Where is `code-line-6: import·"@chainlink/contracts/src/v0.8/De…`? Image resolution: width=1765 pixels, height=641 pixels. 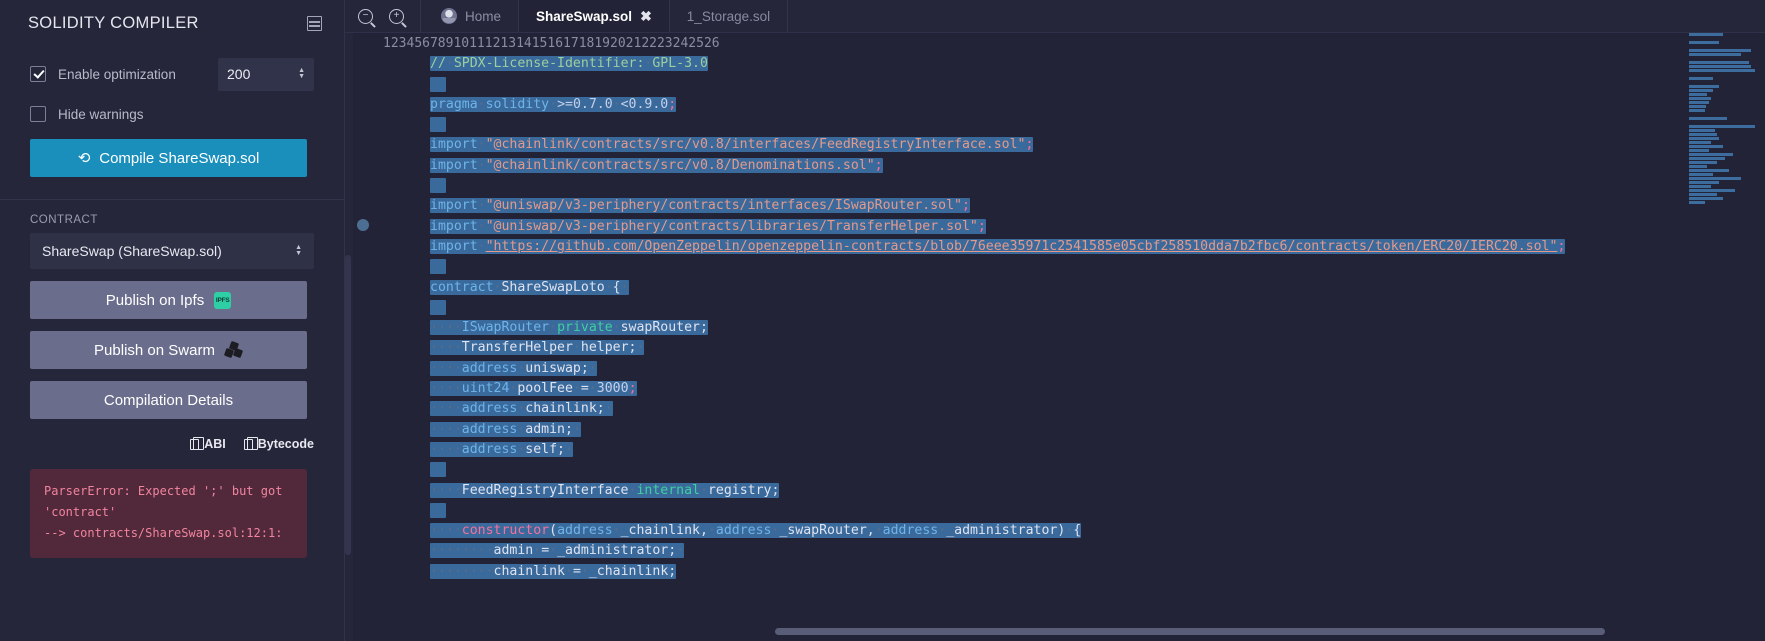
code-line-6: import·"@chainlink/contracts/src/v0.8/De… is located at coordinates (656, 165).